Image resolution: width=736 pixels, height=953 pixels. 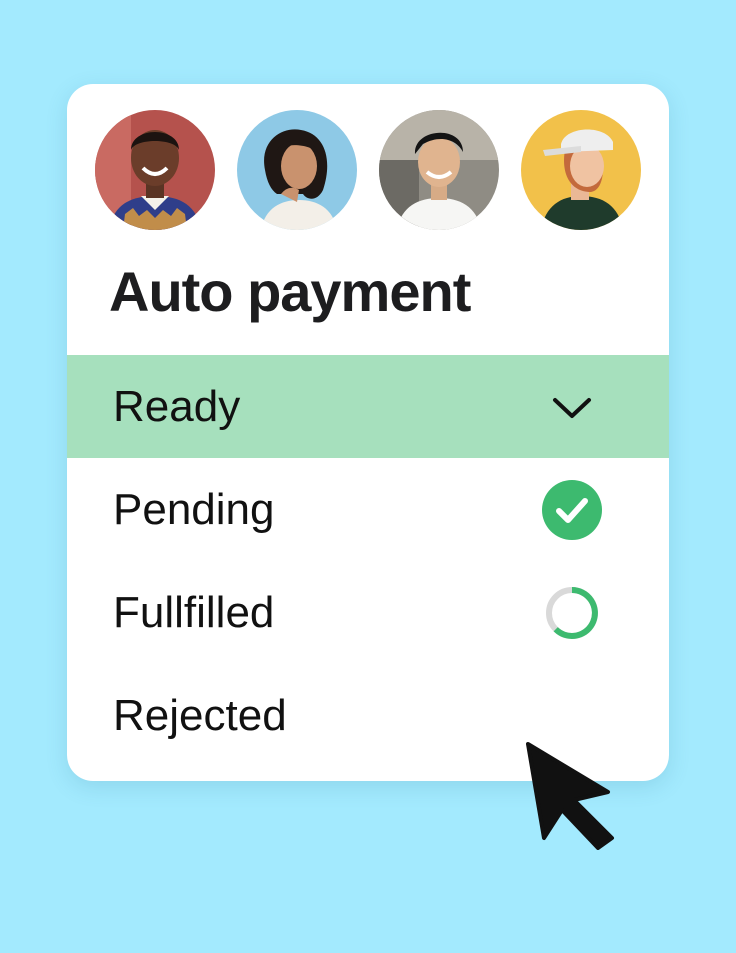 I want to click on status-option-label: Fullfilled, so click(x=194, y=612).